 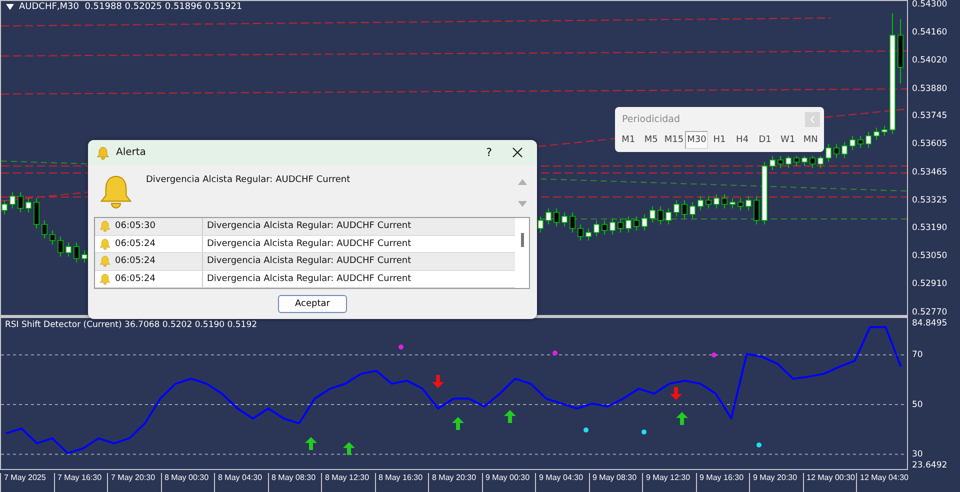 I want to click on time-label: 8 May 16:30, so click(x=401, y=482).